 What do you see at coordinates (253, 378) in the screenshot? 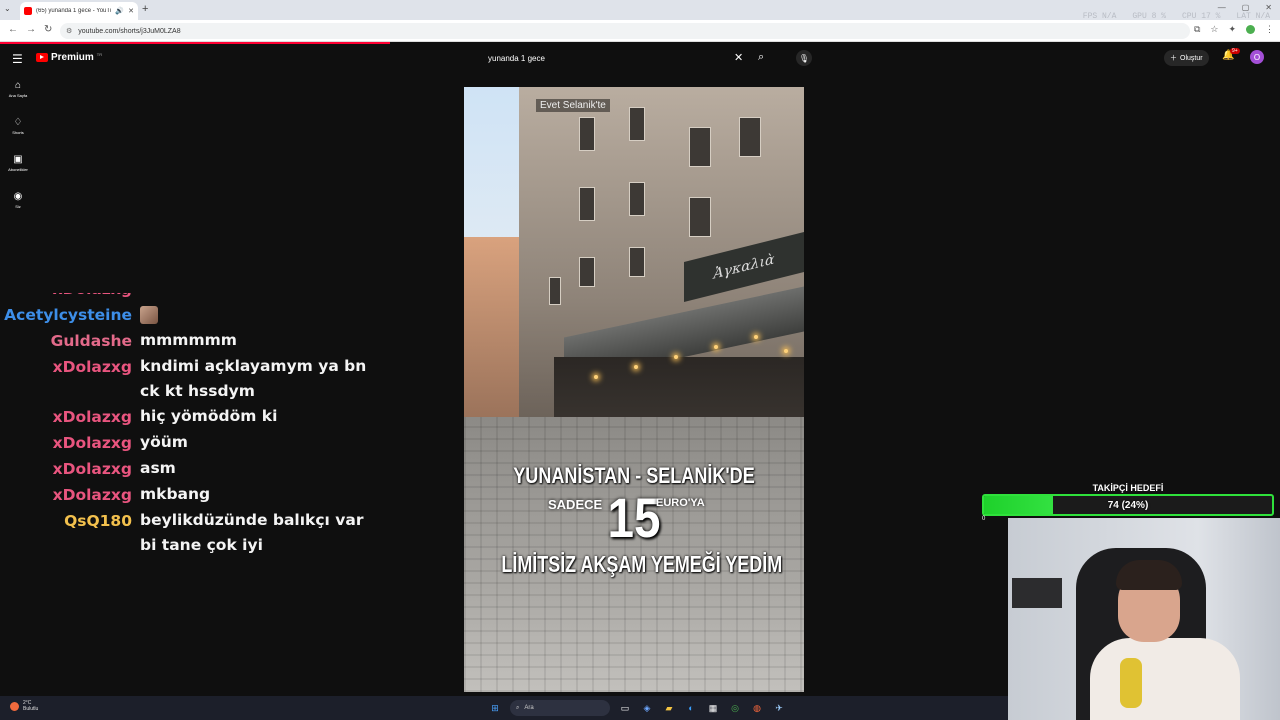
I see `chat-text: kndimi açklayamym ya bn ck kt hssdym` at bounding box center [253, 378].